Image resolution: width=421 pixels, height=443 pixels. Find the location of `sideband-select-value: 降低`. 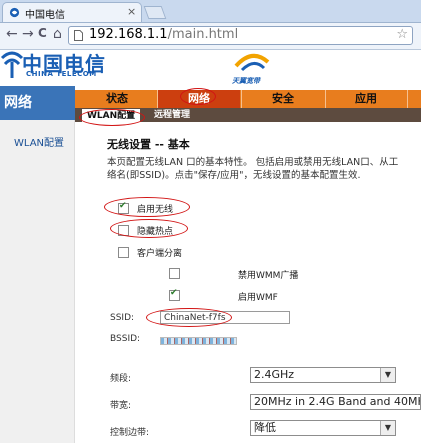

sideband-select-value: 降低 is located at coordinates (265, 427).